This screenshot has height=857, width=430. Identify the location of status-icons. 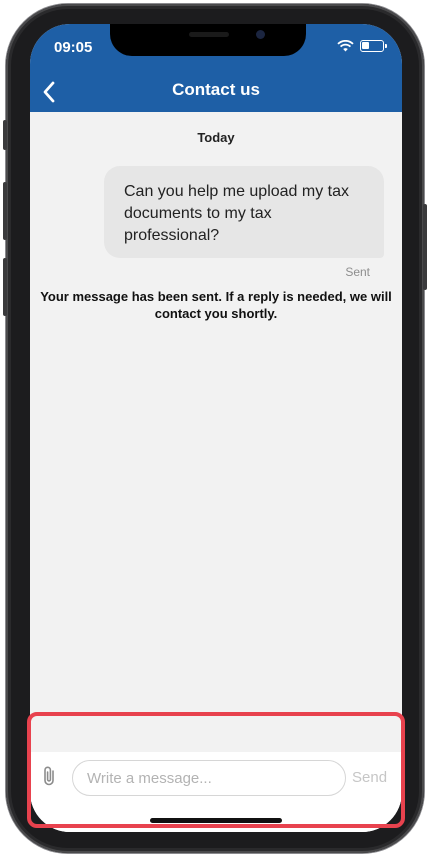
(362, 46).